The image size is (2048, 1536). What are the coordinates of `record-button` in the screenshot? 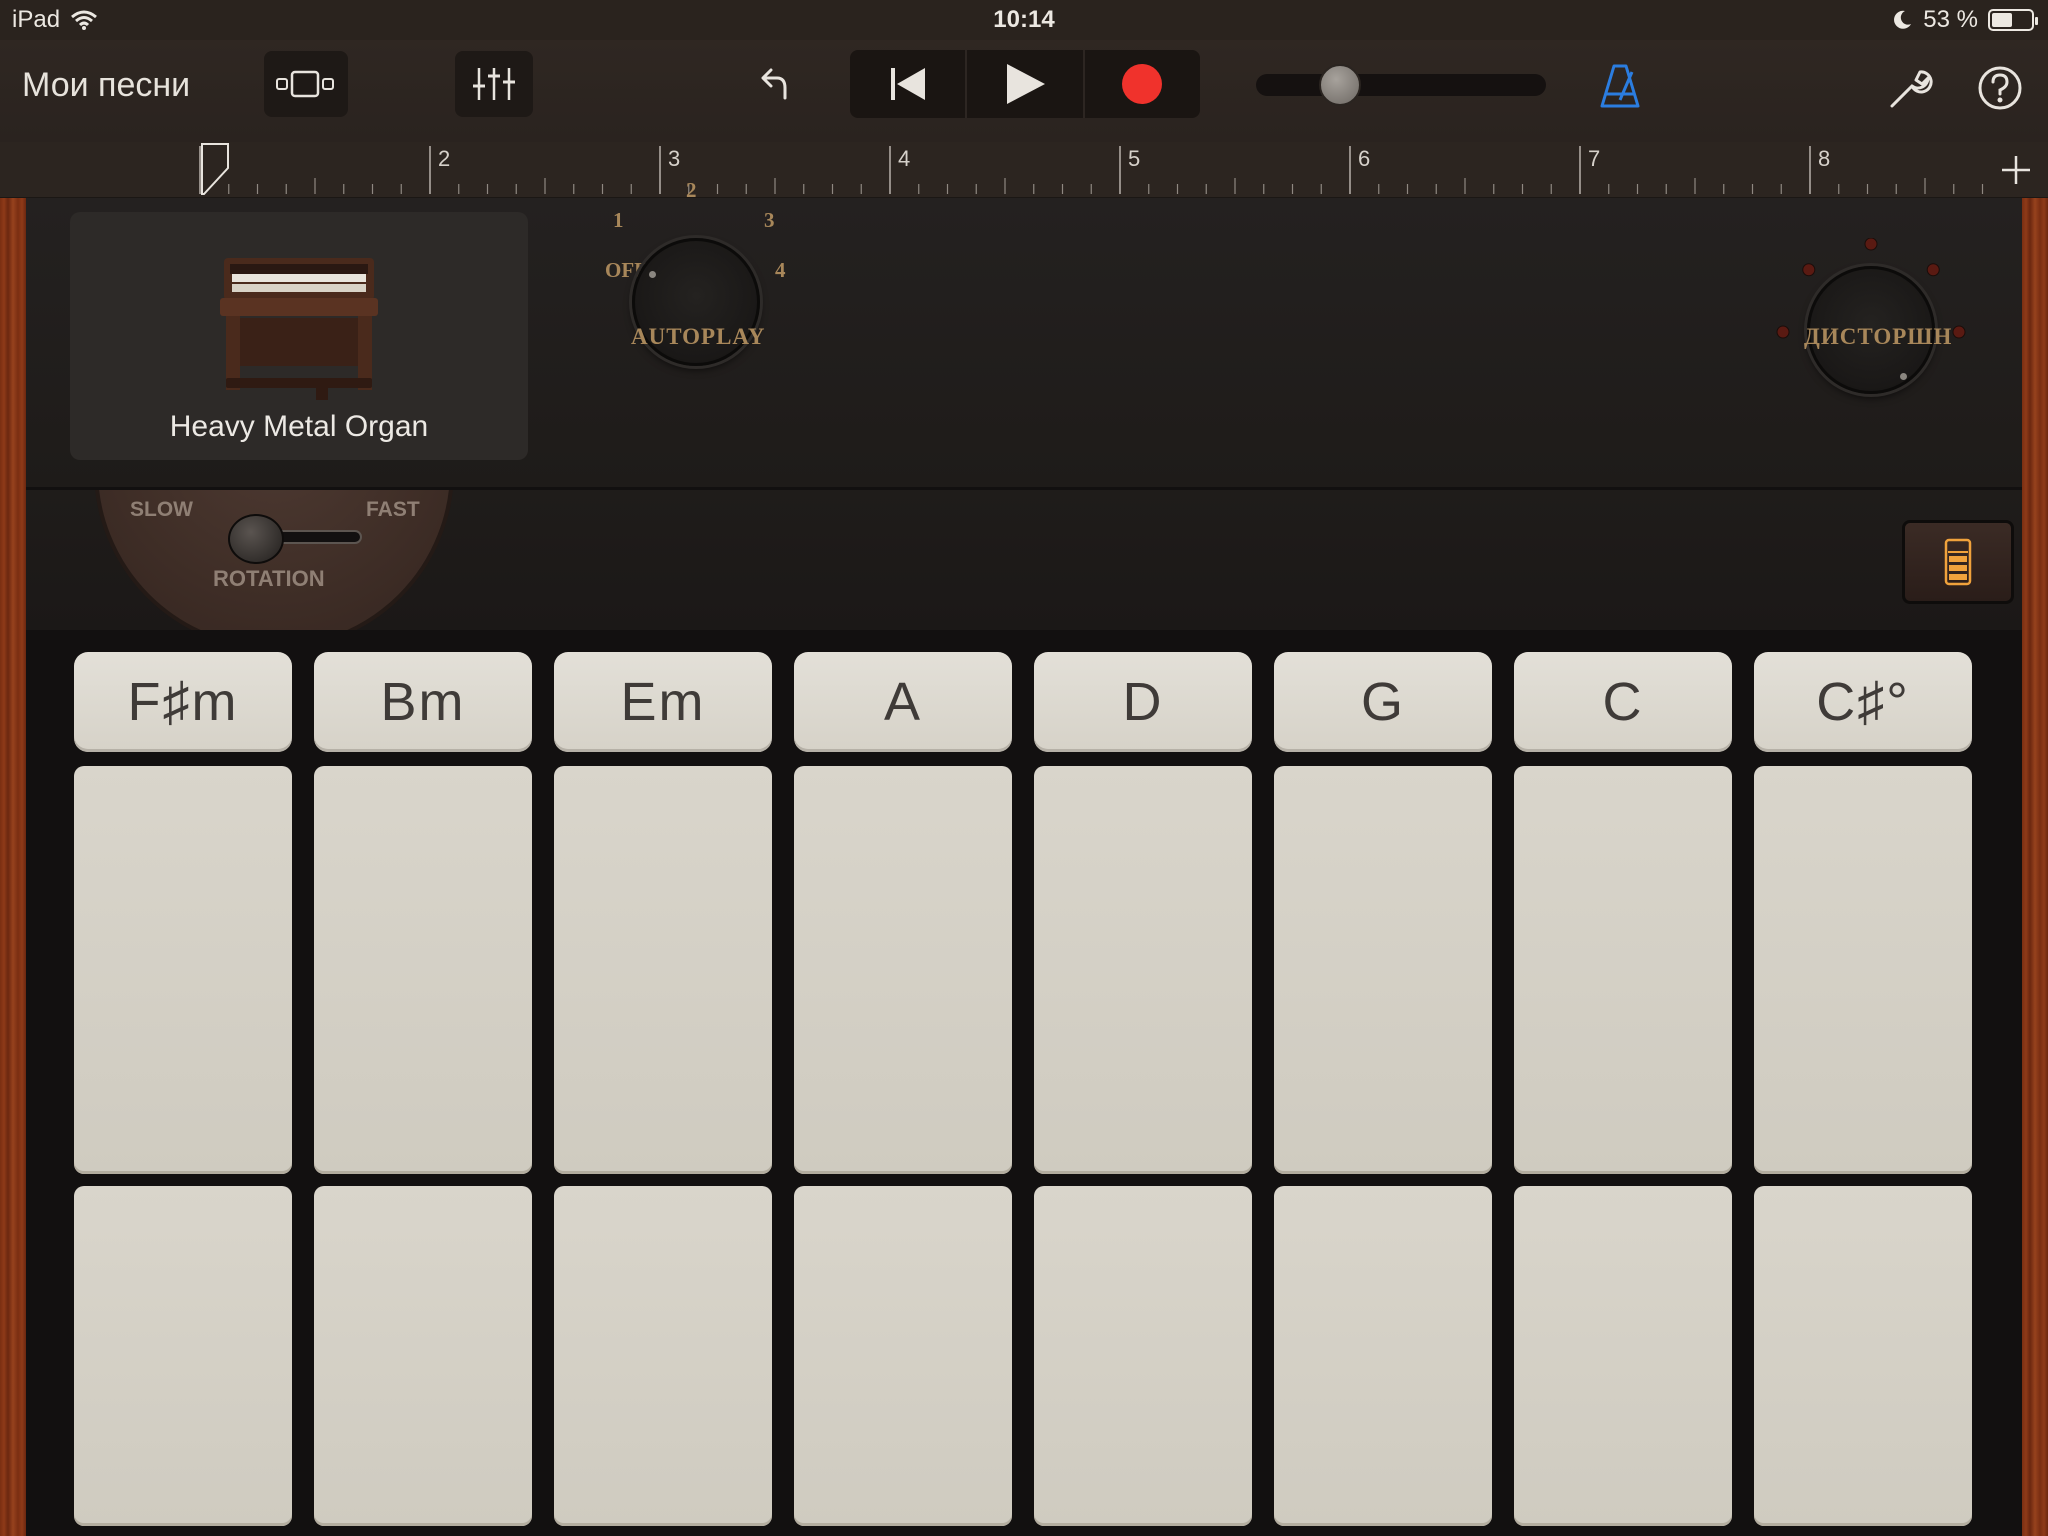 It's located at (1142, 84).